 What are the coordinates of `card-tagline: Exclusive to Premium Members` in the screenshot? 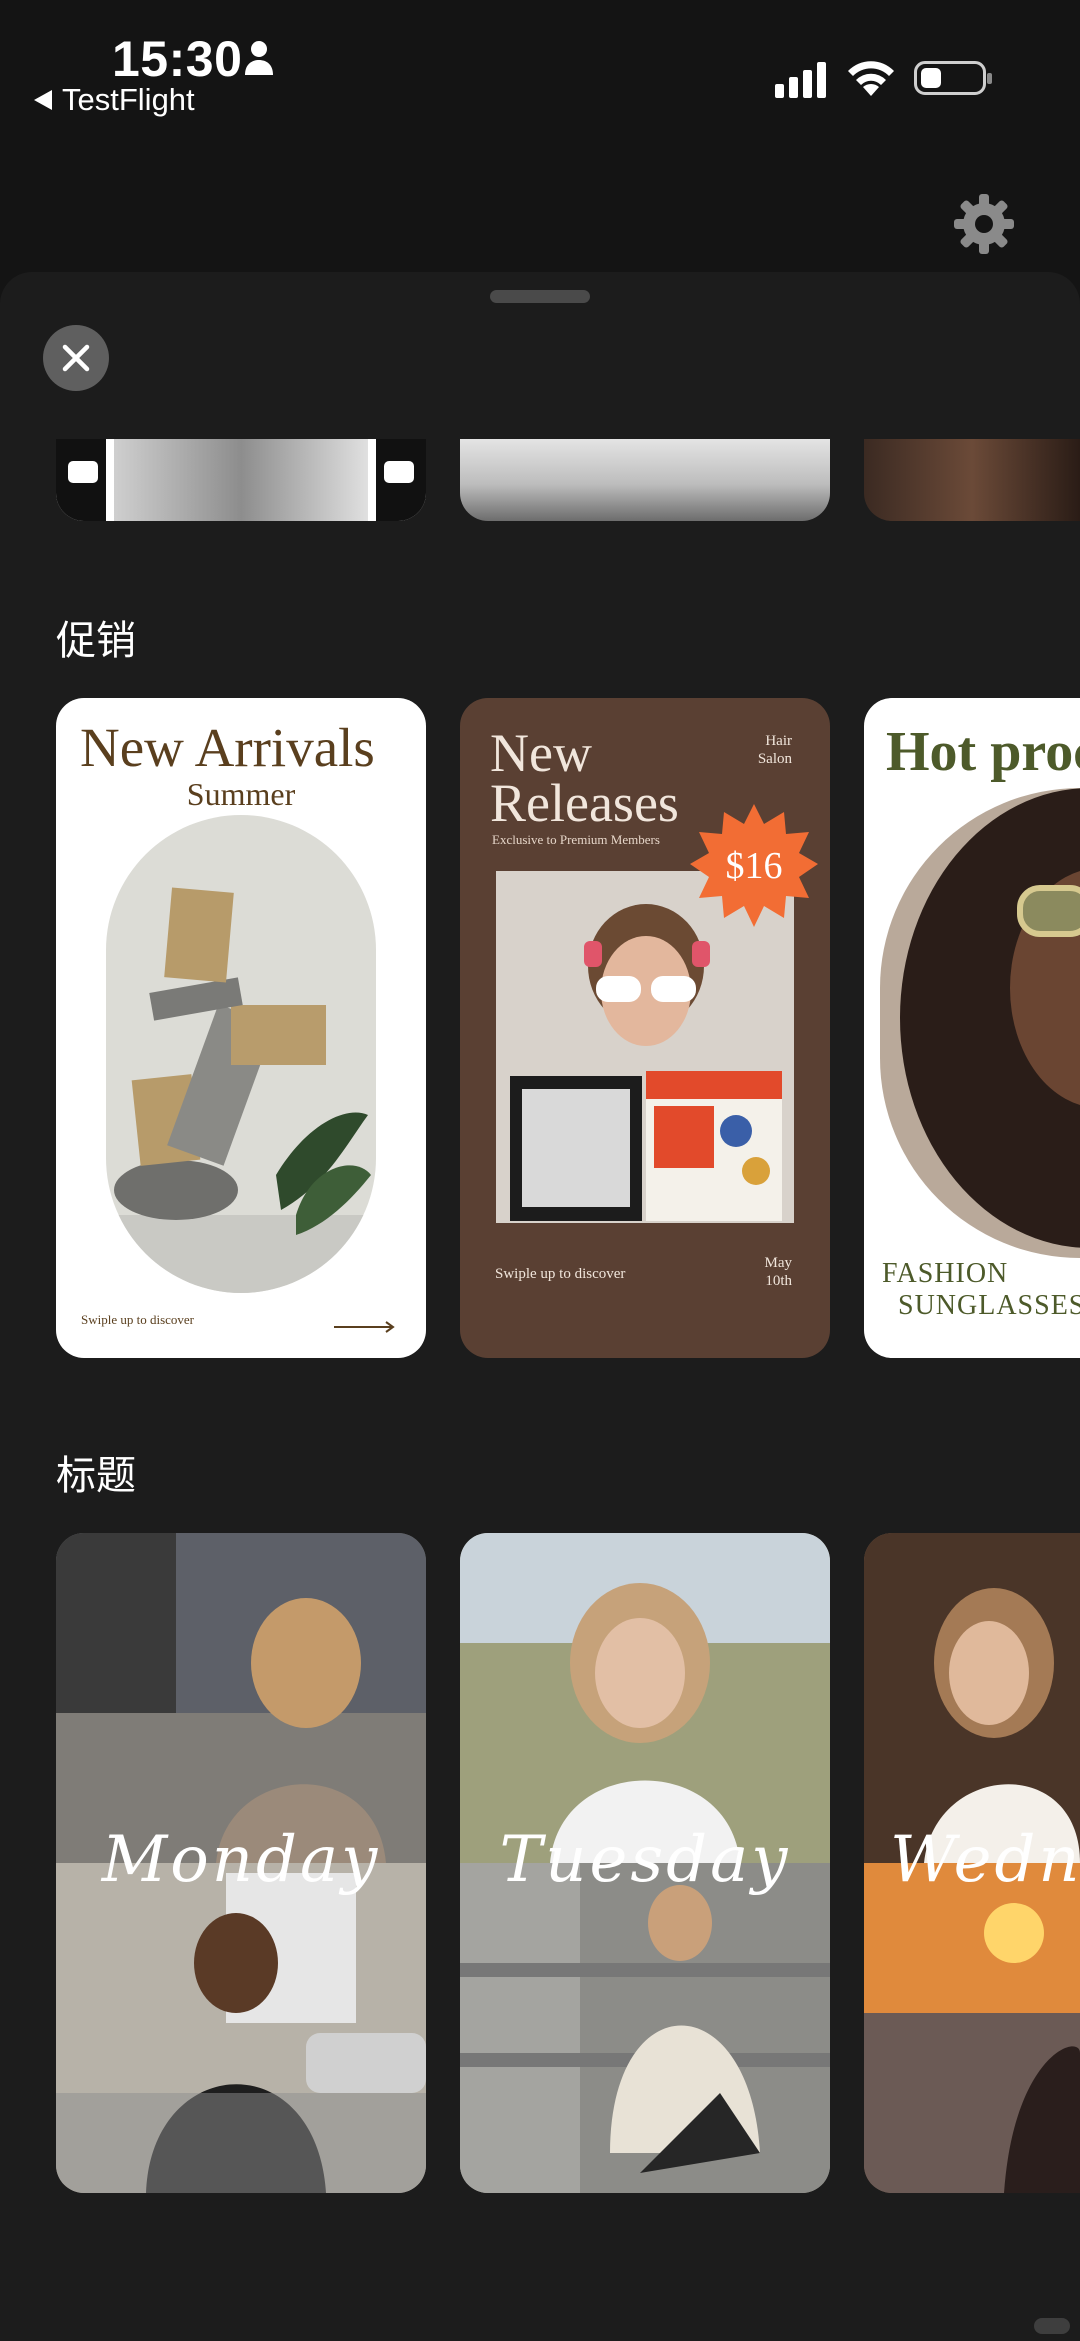 It's located at (576, 839).